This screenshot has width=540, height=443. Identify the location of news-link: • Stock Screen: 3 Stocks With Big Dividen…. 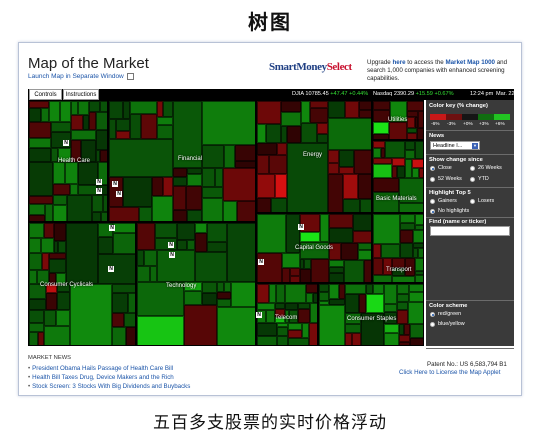
(109, 386).